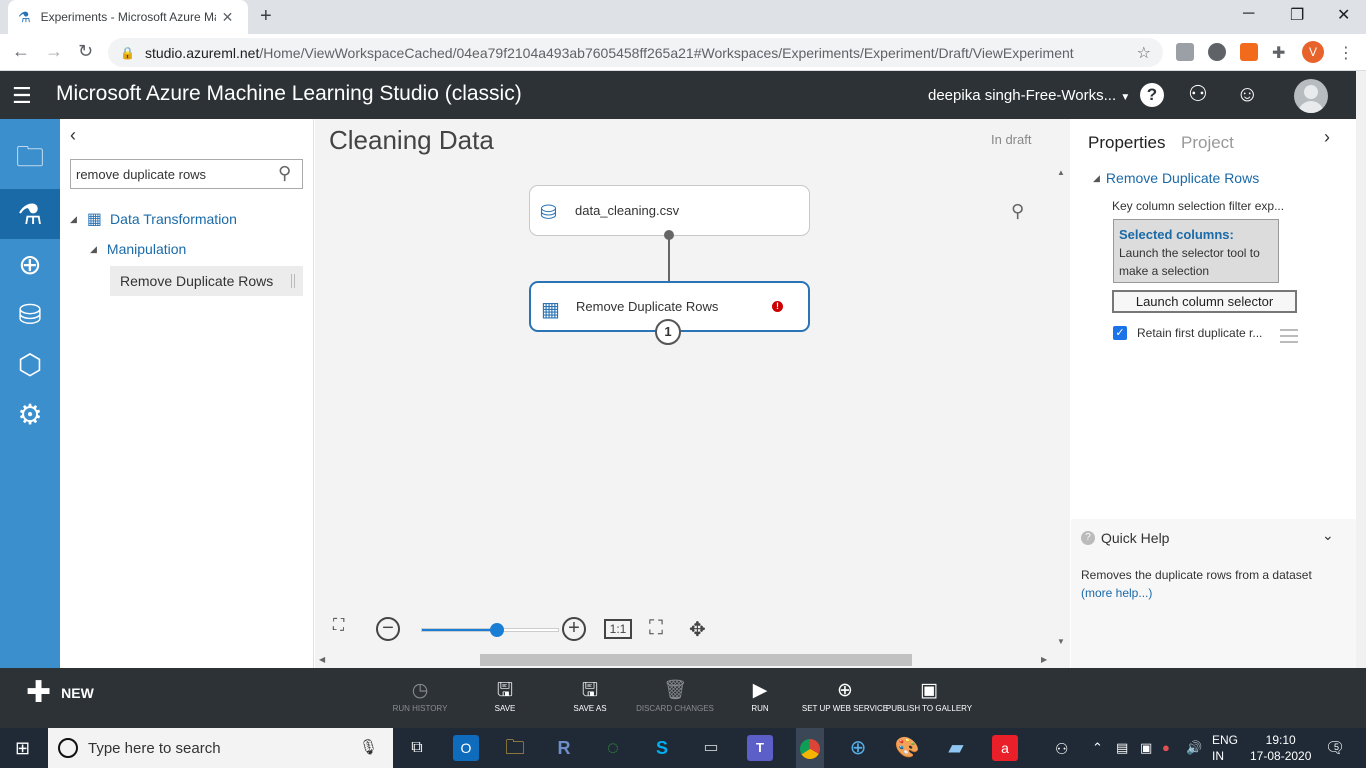 The width and height of the screenshot is (1366, 768). Describe the element at coordinates (30, 214) in the screenshot. I see `experiments-flask-icon: ⚗` at that location.